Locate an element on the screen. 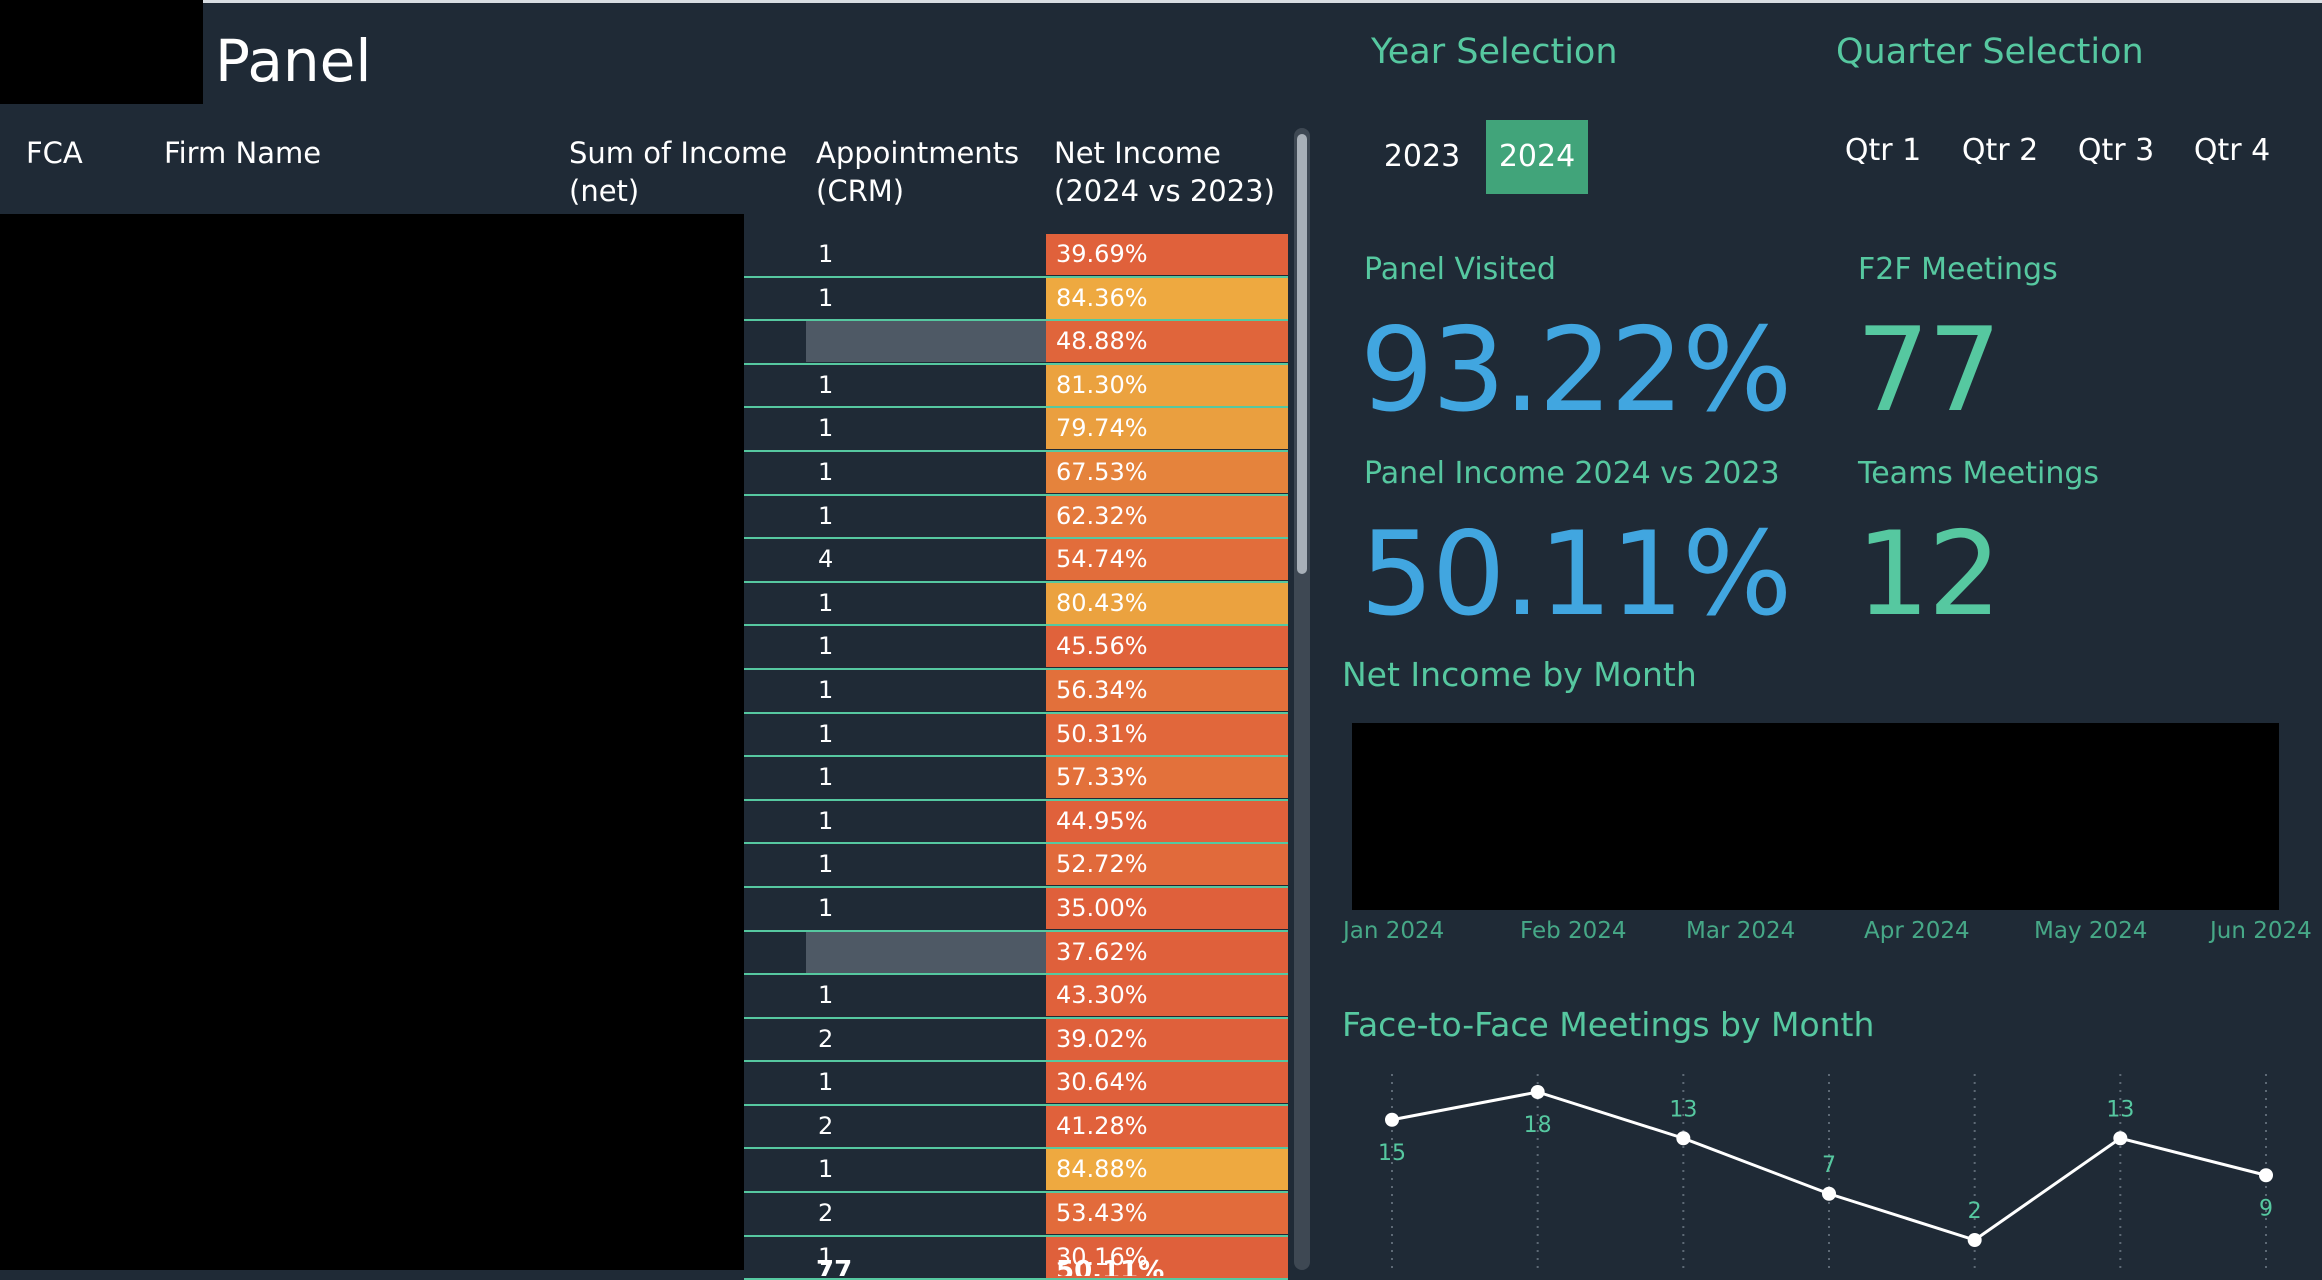 This screenshot has height=1280, width=2322. total-appointments: 77 is located at coordinates (834, 1266).